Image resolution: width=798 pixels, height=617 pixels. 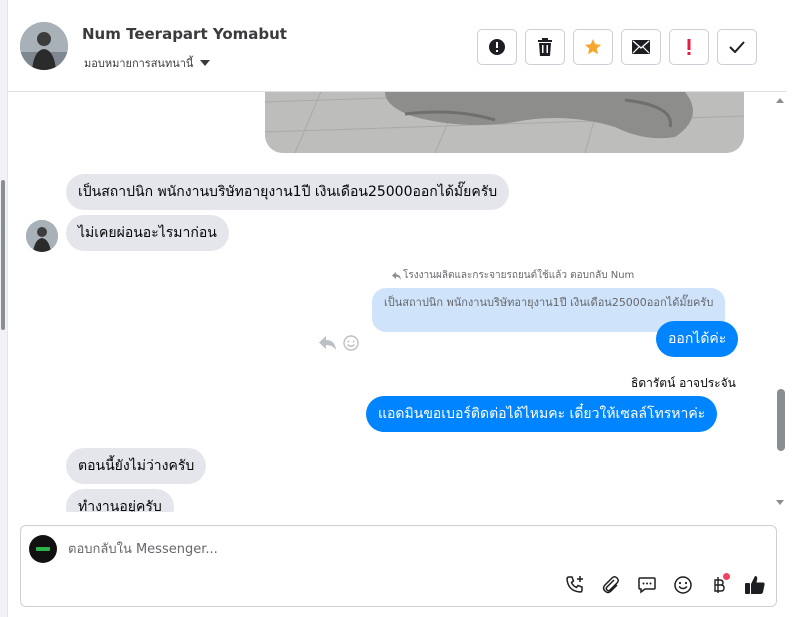 What do you see at coordinates (43, 549) in the screenshot?
I see `page-avatar` at bounding box center [43, 549].